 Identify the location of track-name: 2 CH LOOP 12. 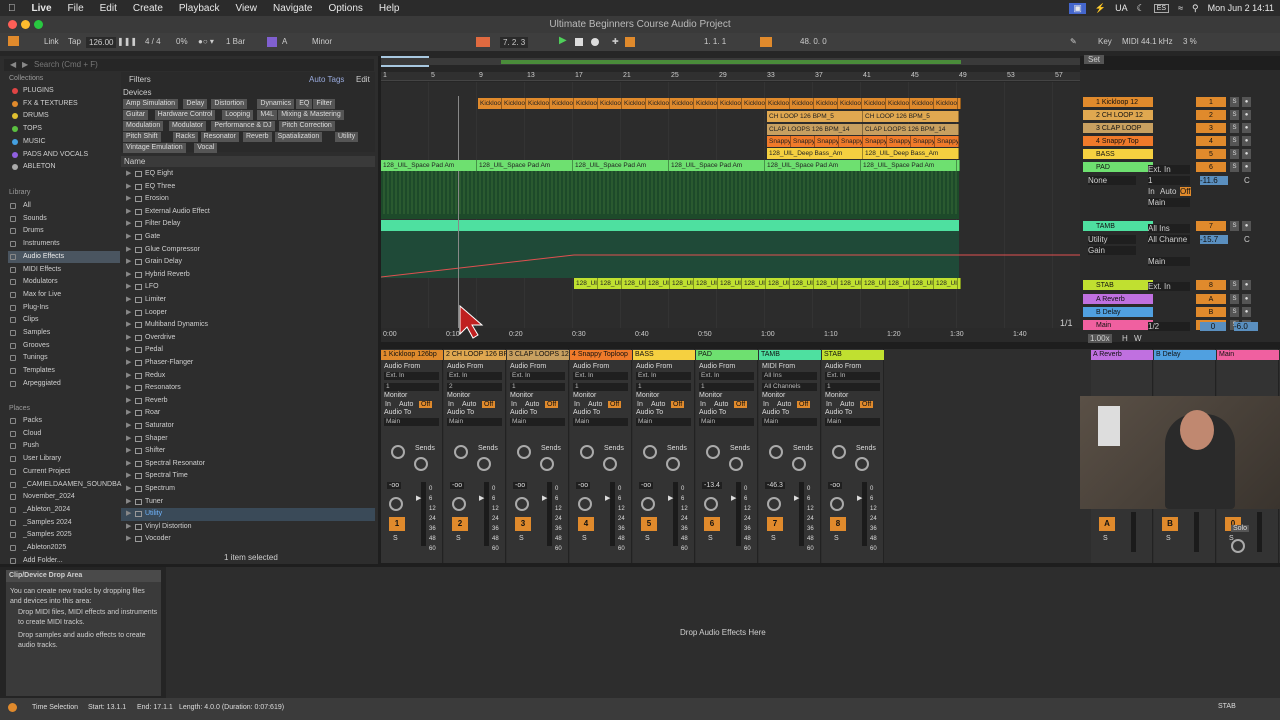
(1118, 115).